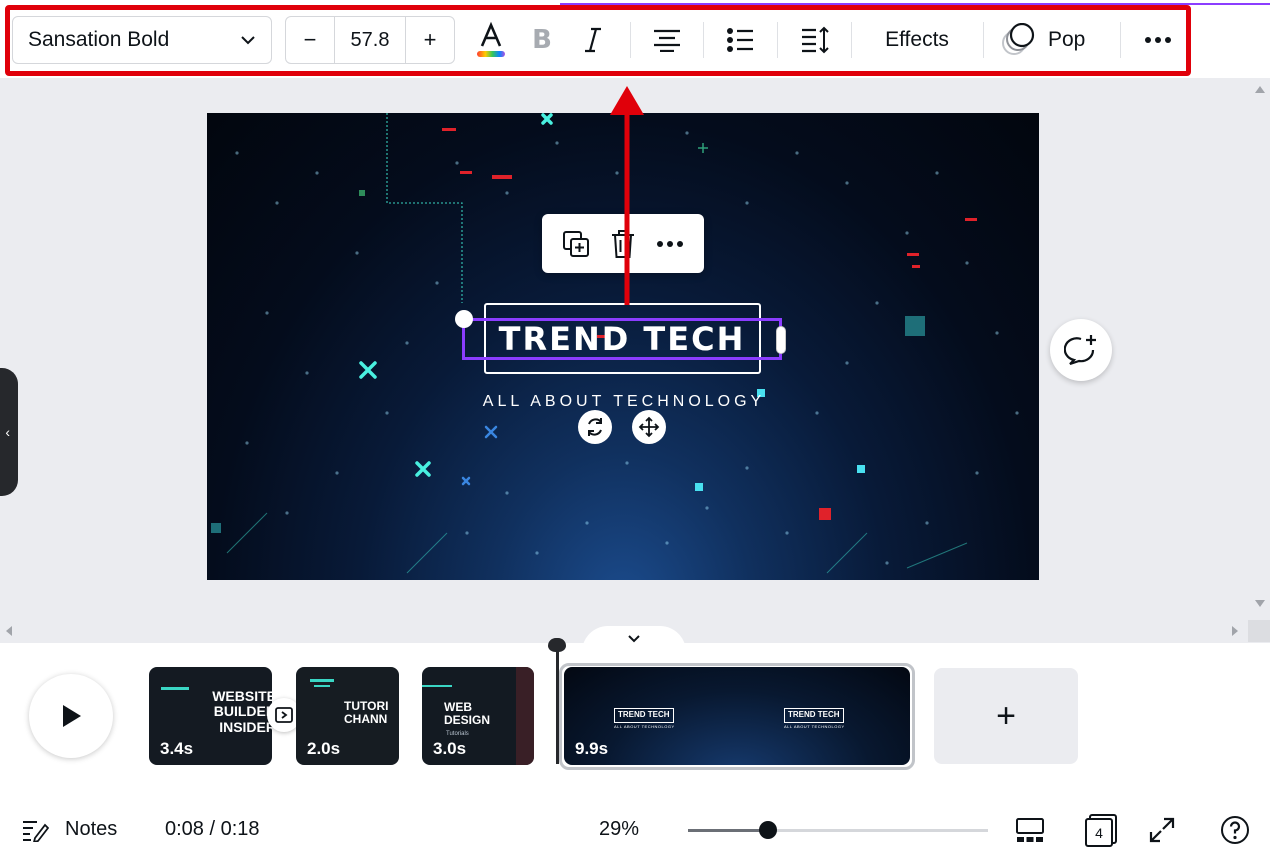  Describe the element at coordinates (457, 734) in the screenshot. I see `clip-caption: Tutorials` at that location.